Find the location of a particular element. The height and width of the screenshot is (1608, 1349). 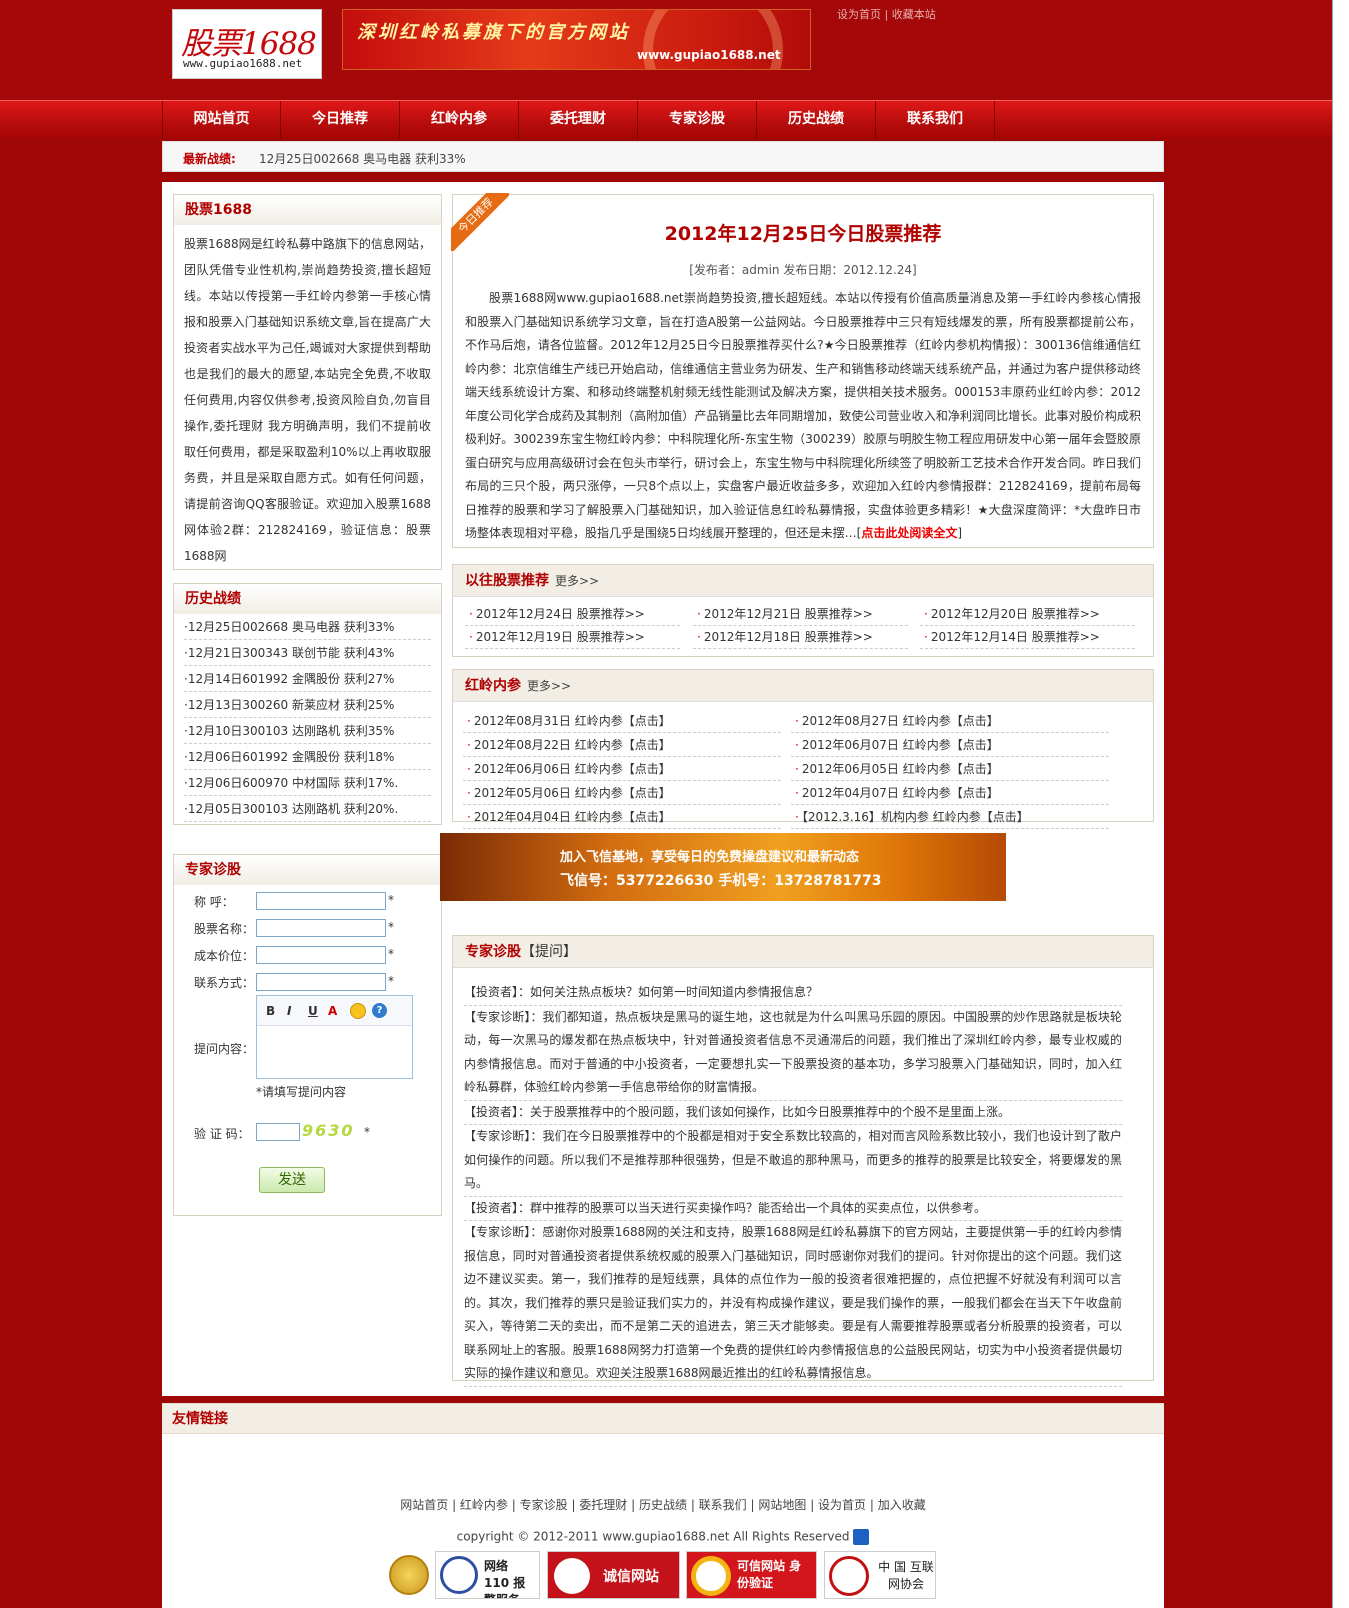

past-item: · 2012年12月14日 股票推荐>> is located at coordinates (1027, 637).